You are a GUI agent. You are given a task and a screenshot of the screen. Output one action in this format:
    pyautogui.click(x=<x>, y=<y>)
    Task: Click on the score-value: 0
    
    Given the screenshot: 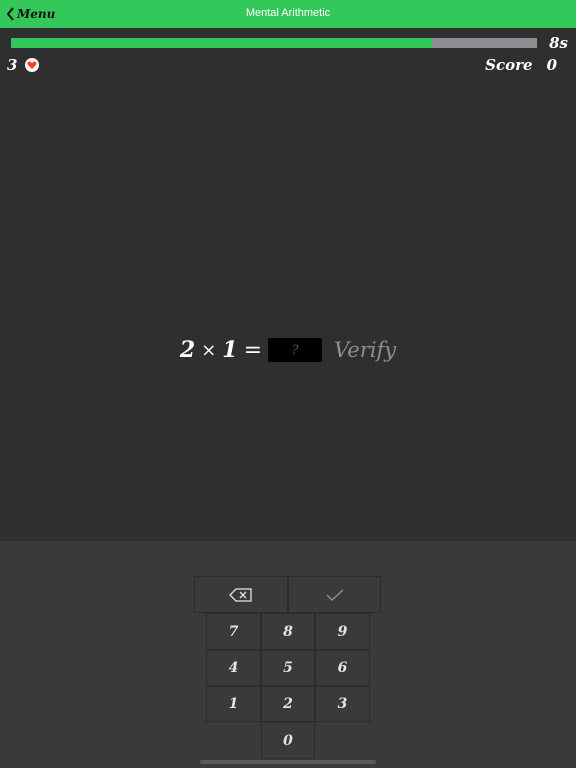 What is the action you would take?
    pyautogui.click(x=551, y=65)
    